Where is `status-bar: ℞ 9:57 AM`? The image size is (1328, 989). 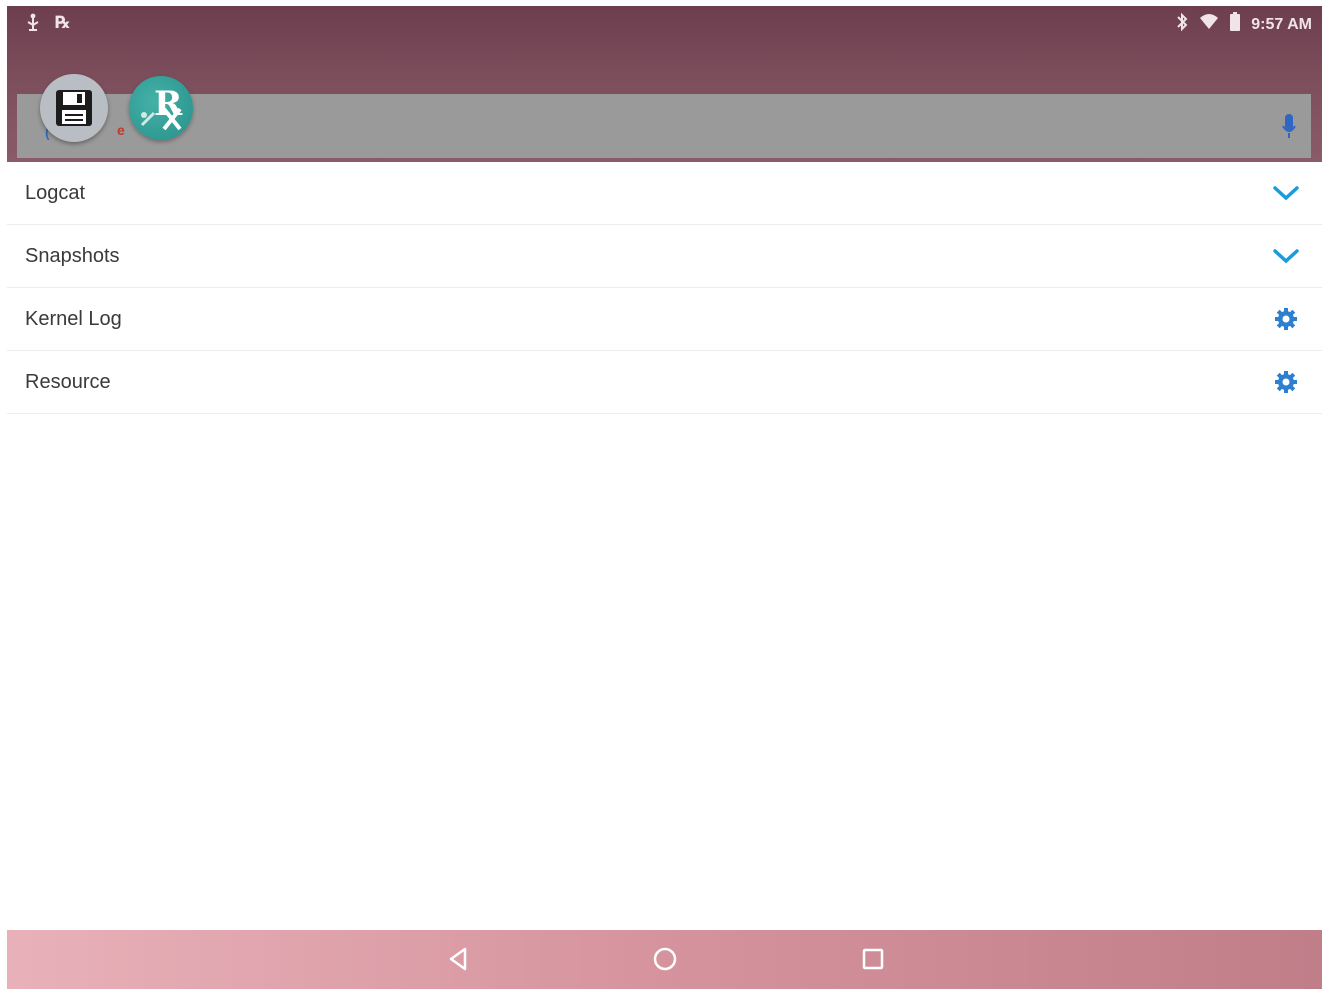 status-bar: ℞ 9:57 AM is located at coordinates (664, 24).